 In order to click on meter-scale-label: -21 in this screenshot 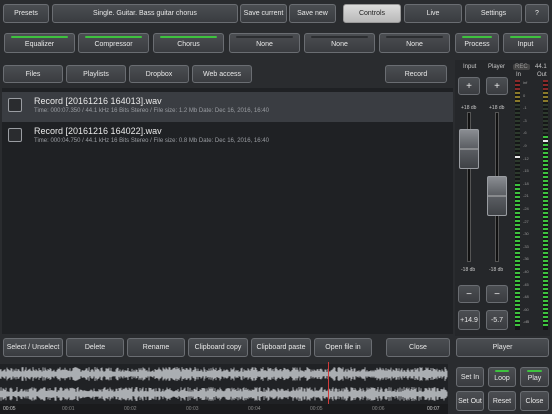, I will do `click(526, 196)`.